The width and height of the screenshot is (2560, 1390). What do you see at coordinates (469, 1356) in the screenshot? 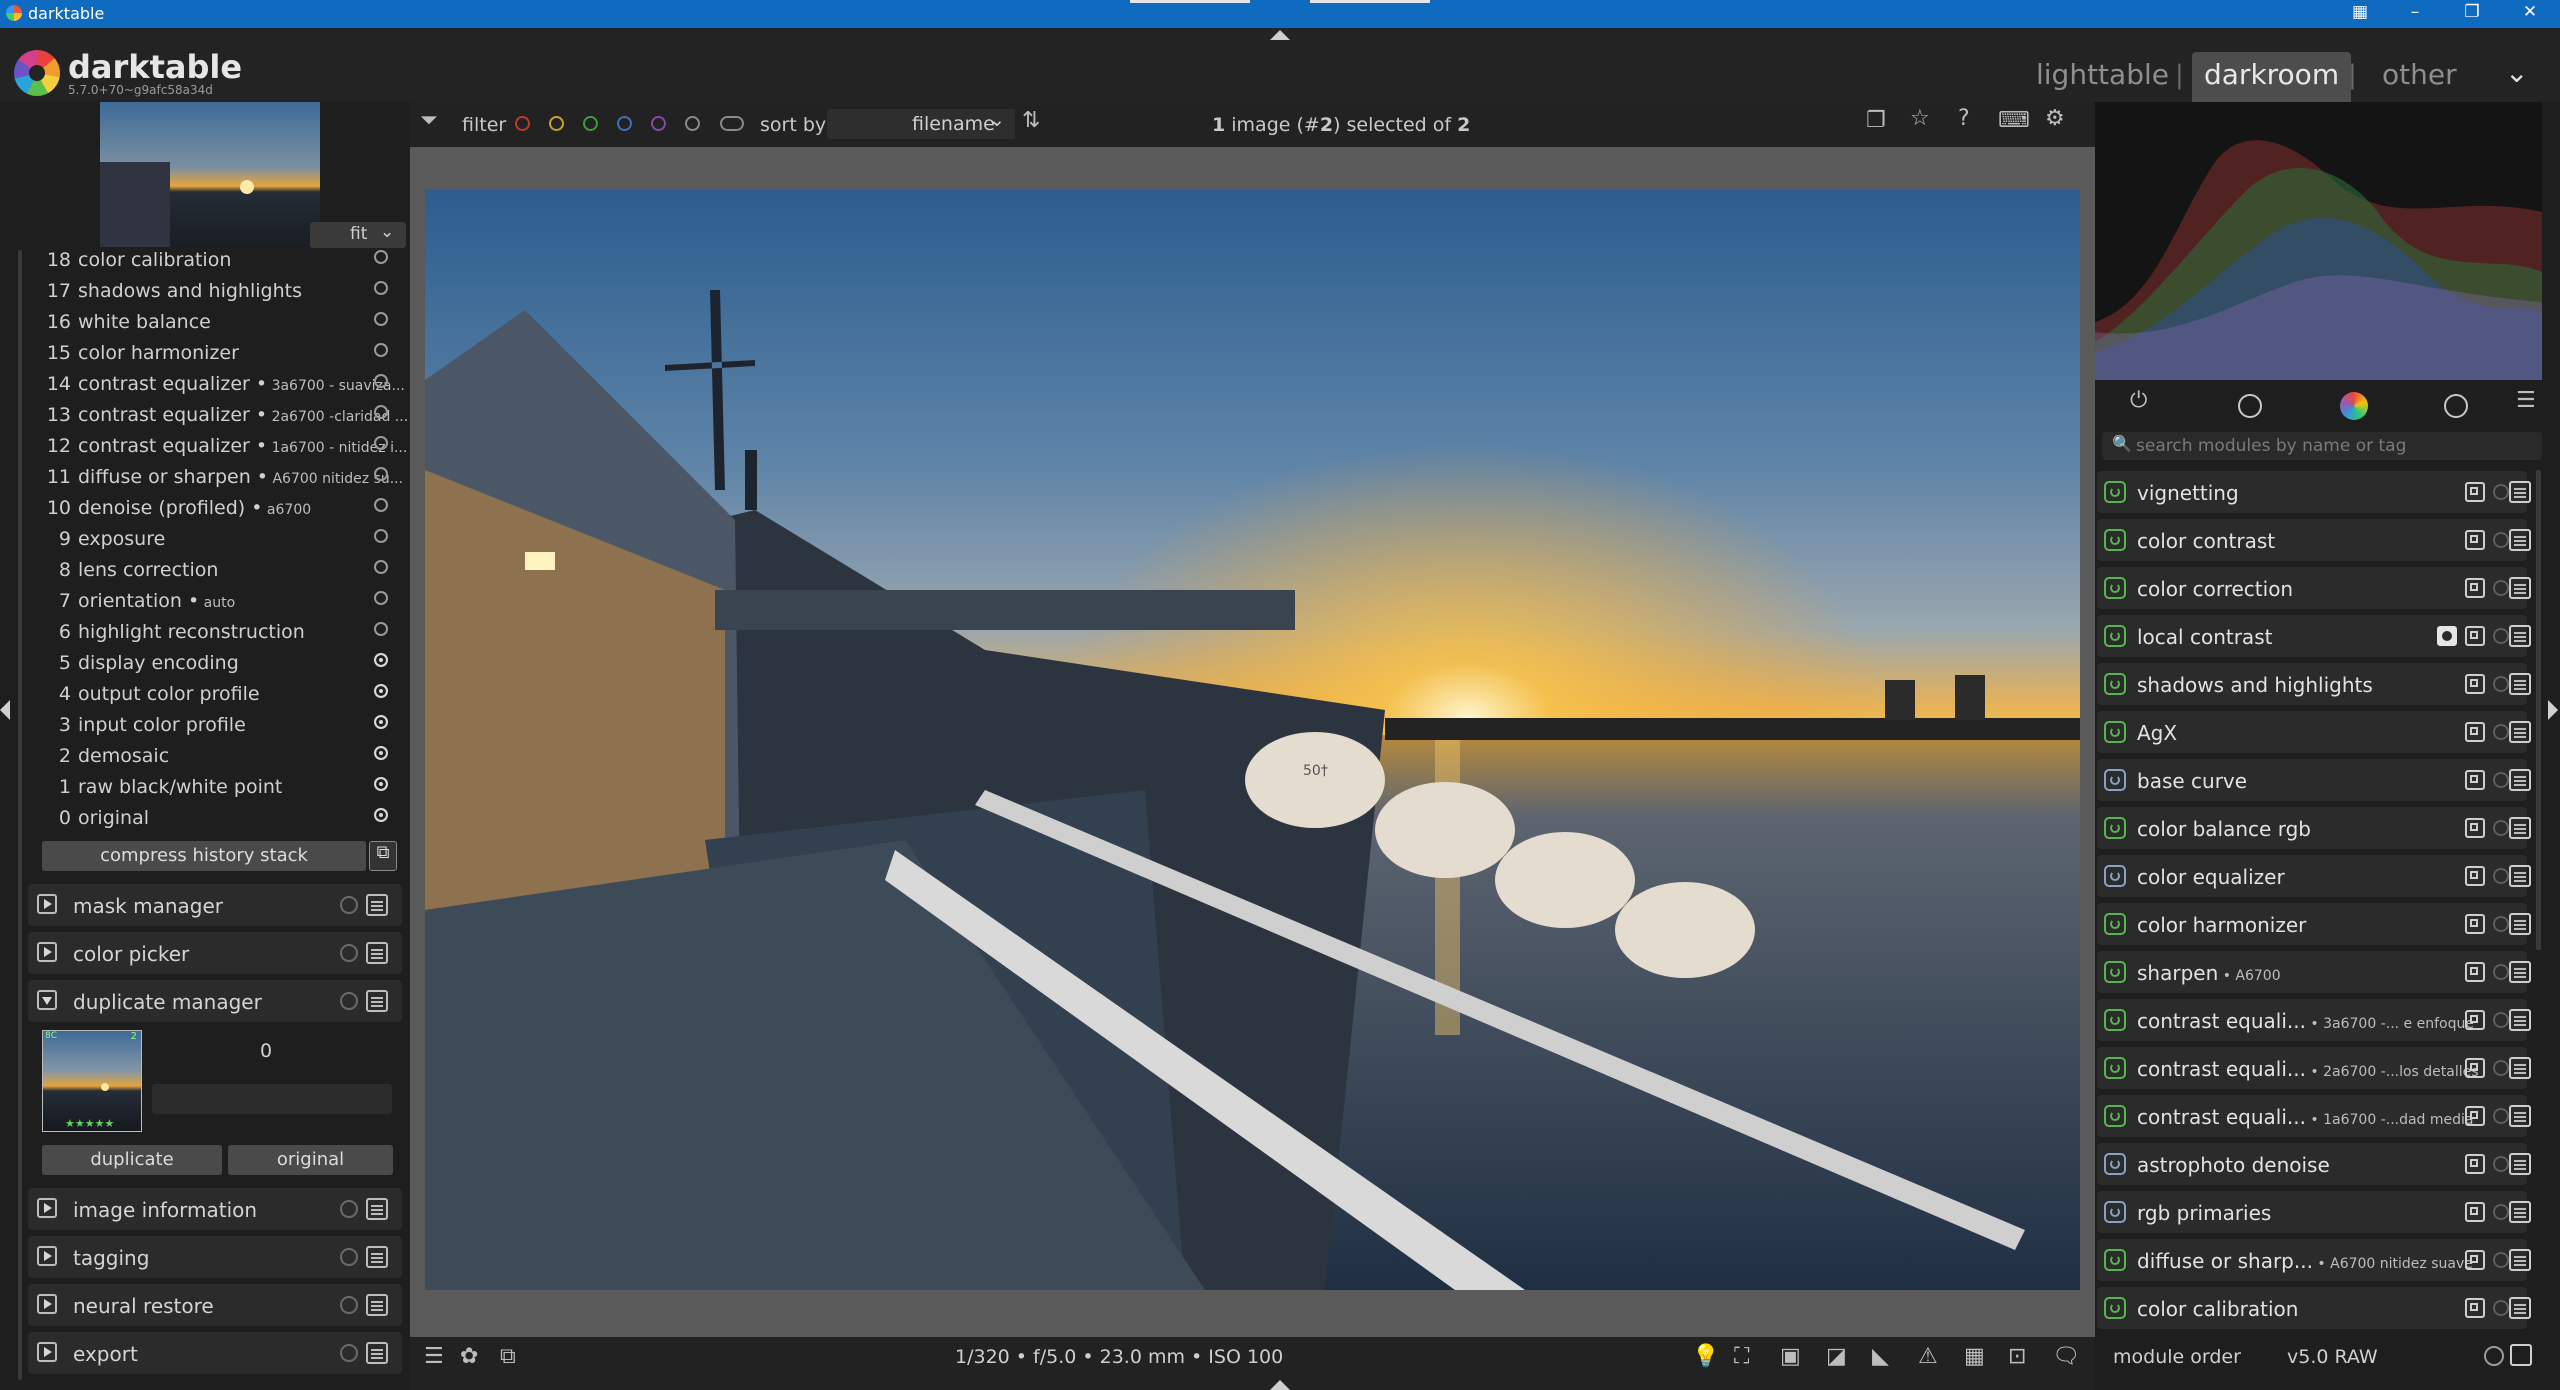
I see `styles-icon: ✿` at bounding box center [469, 1356].